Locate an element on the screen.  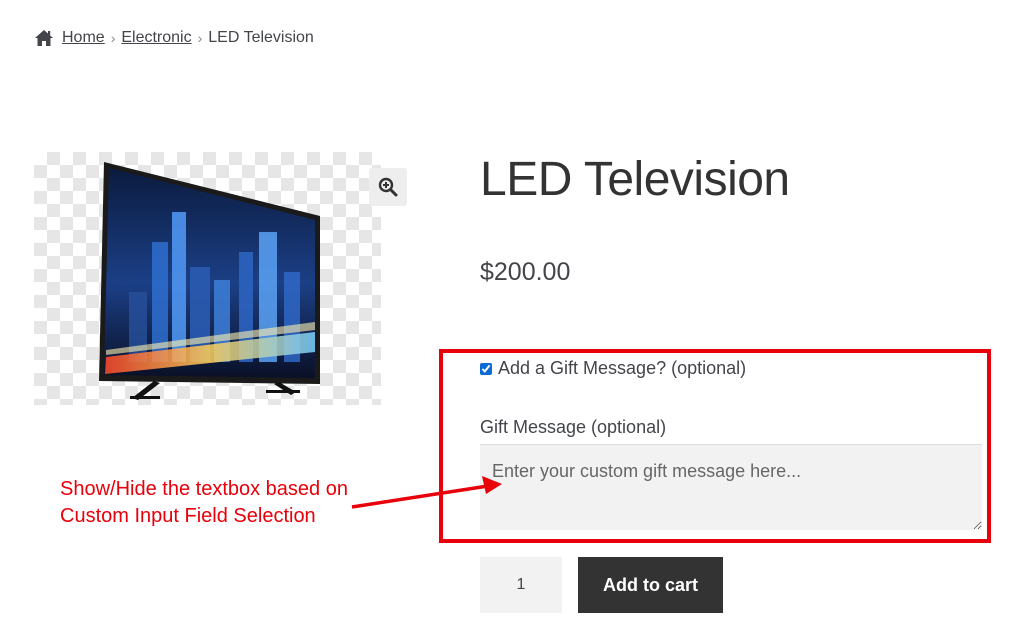
breadcrumb-current: LED Television is located at coordinates (261, 37).